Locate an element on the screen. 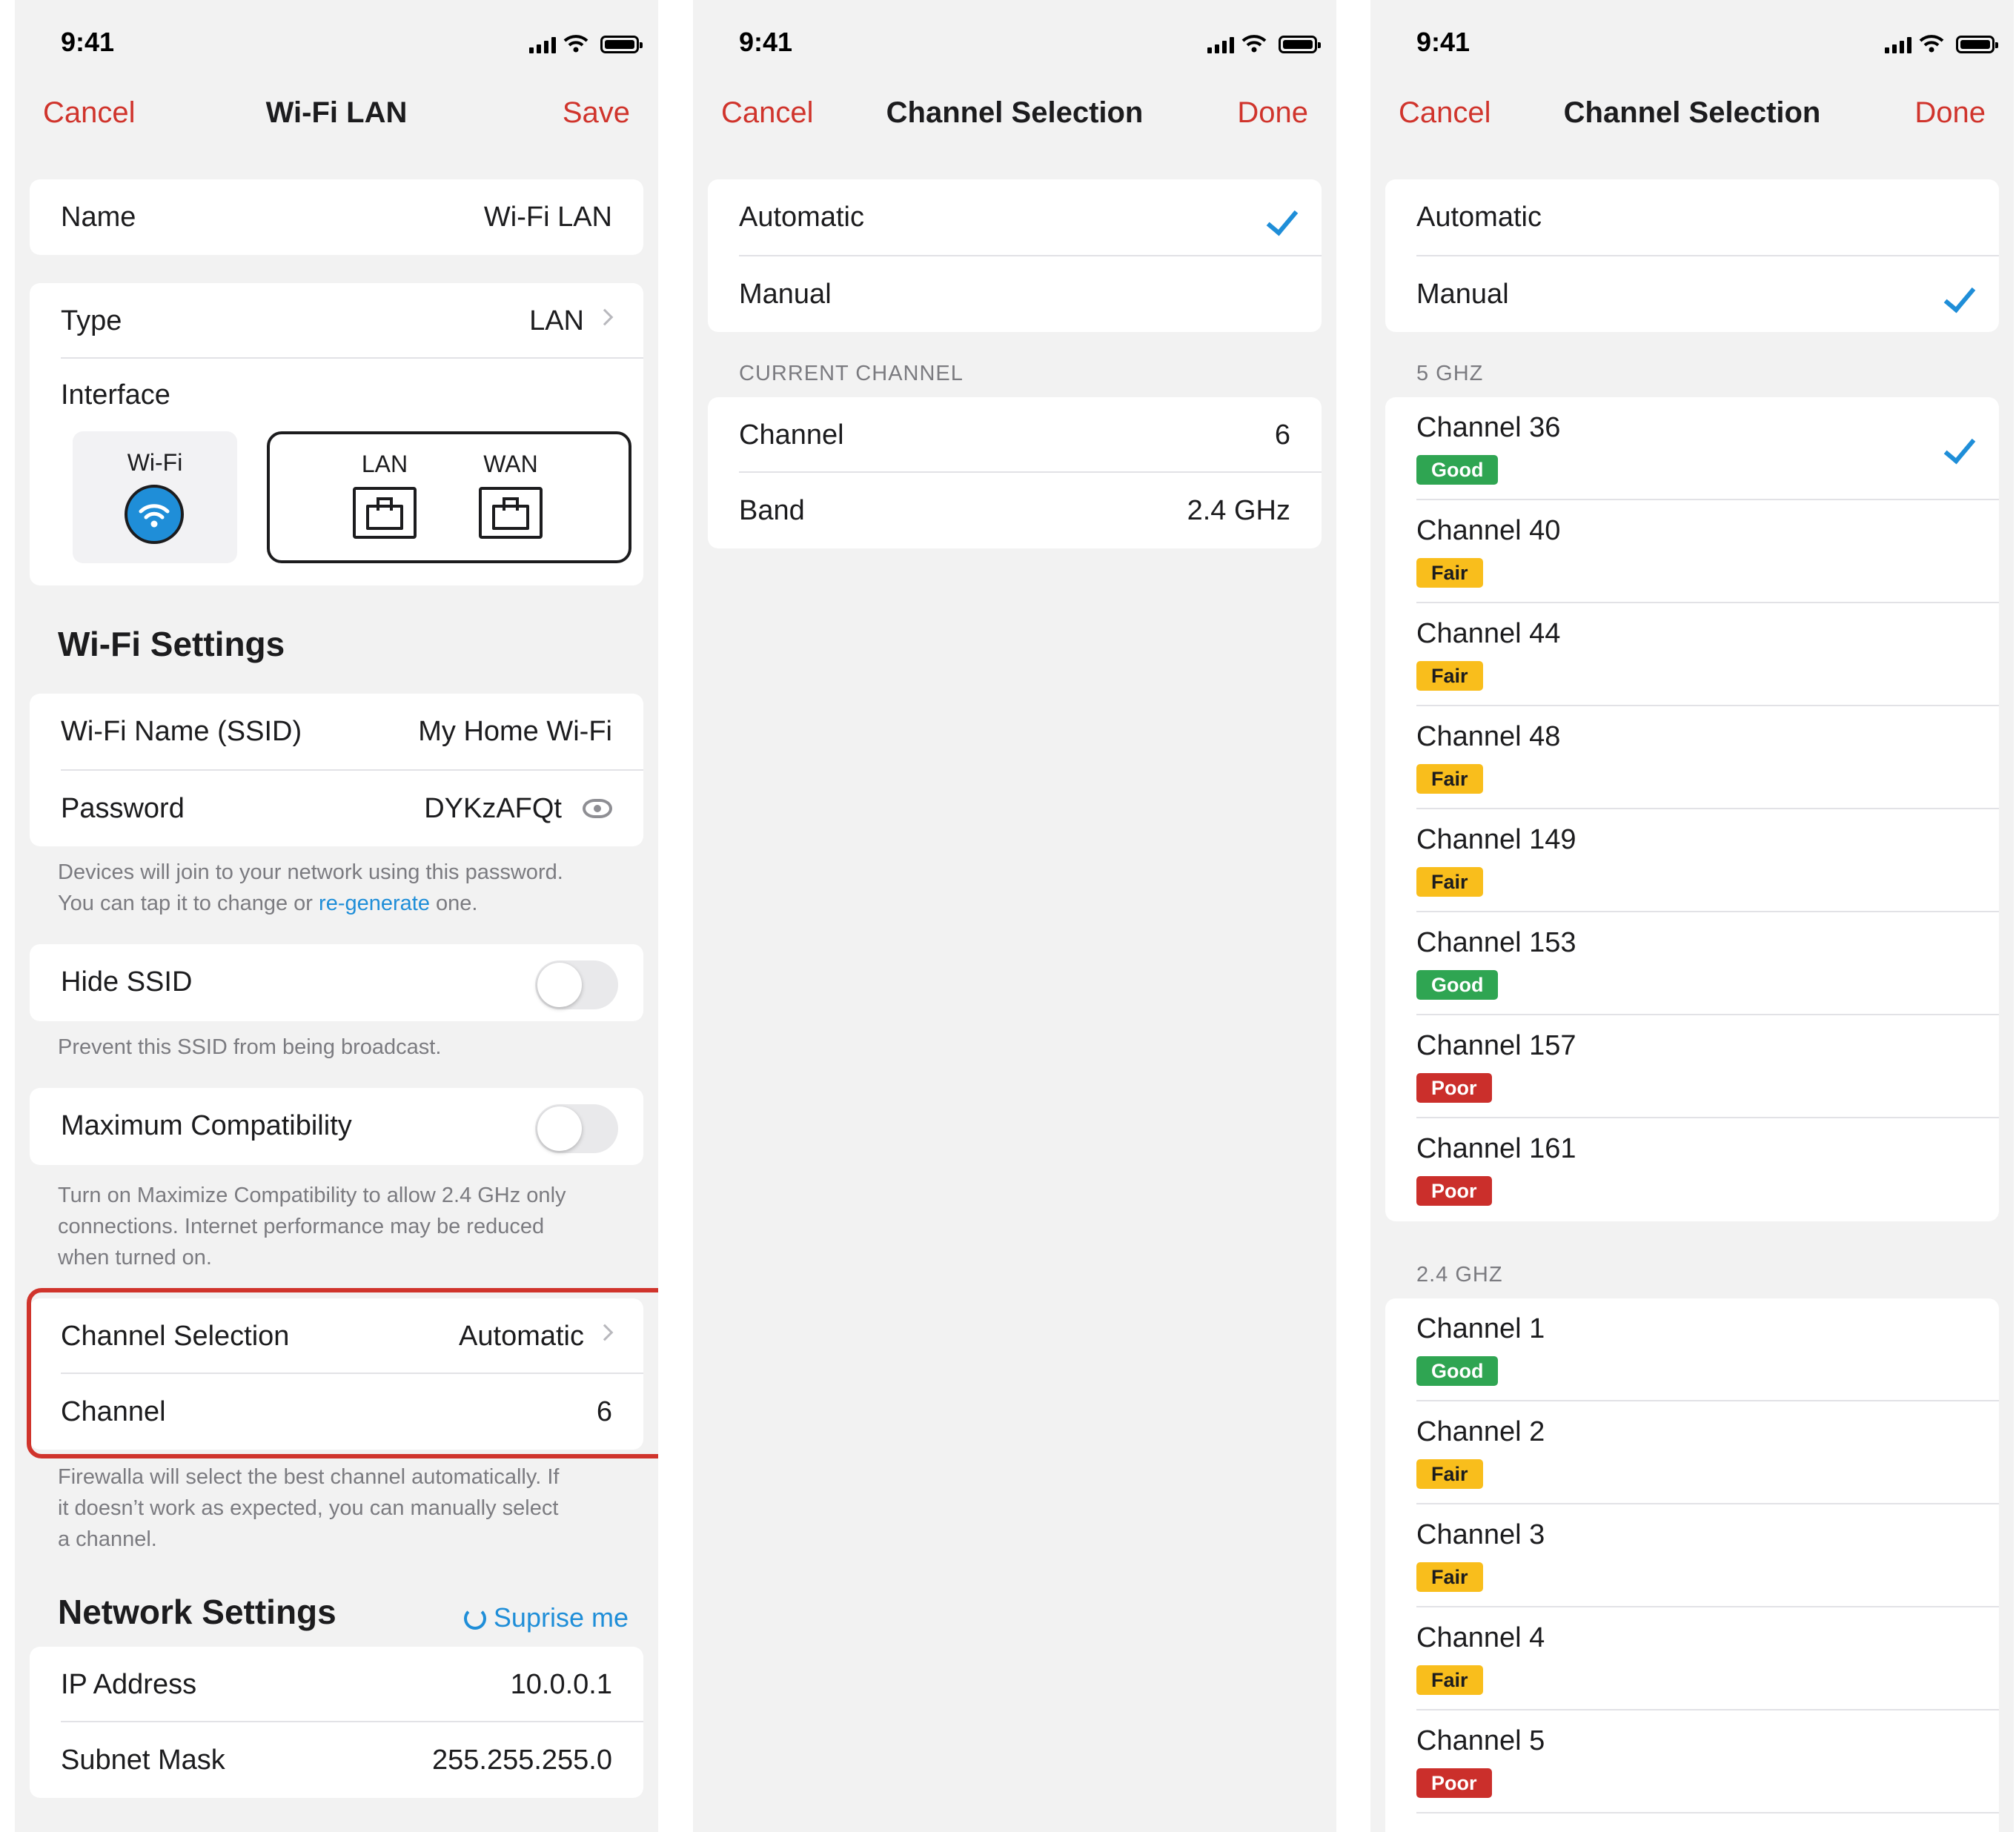  channel-option-label: Channel 4 is located at coordinates (1481, 1637).